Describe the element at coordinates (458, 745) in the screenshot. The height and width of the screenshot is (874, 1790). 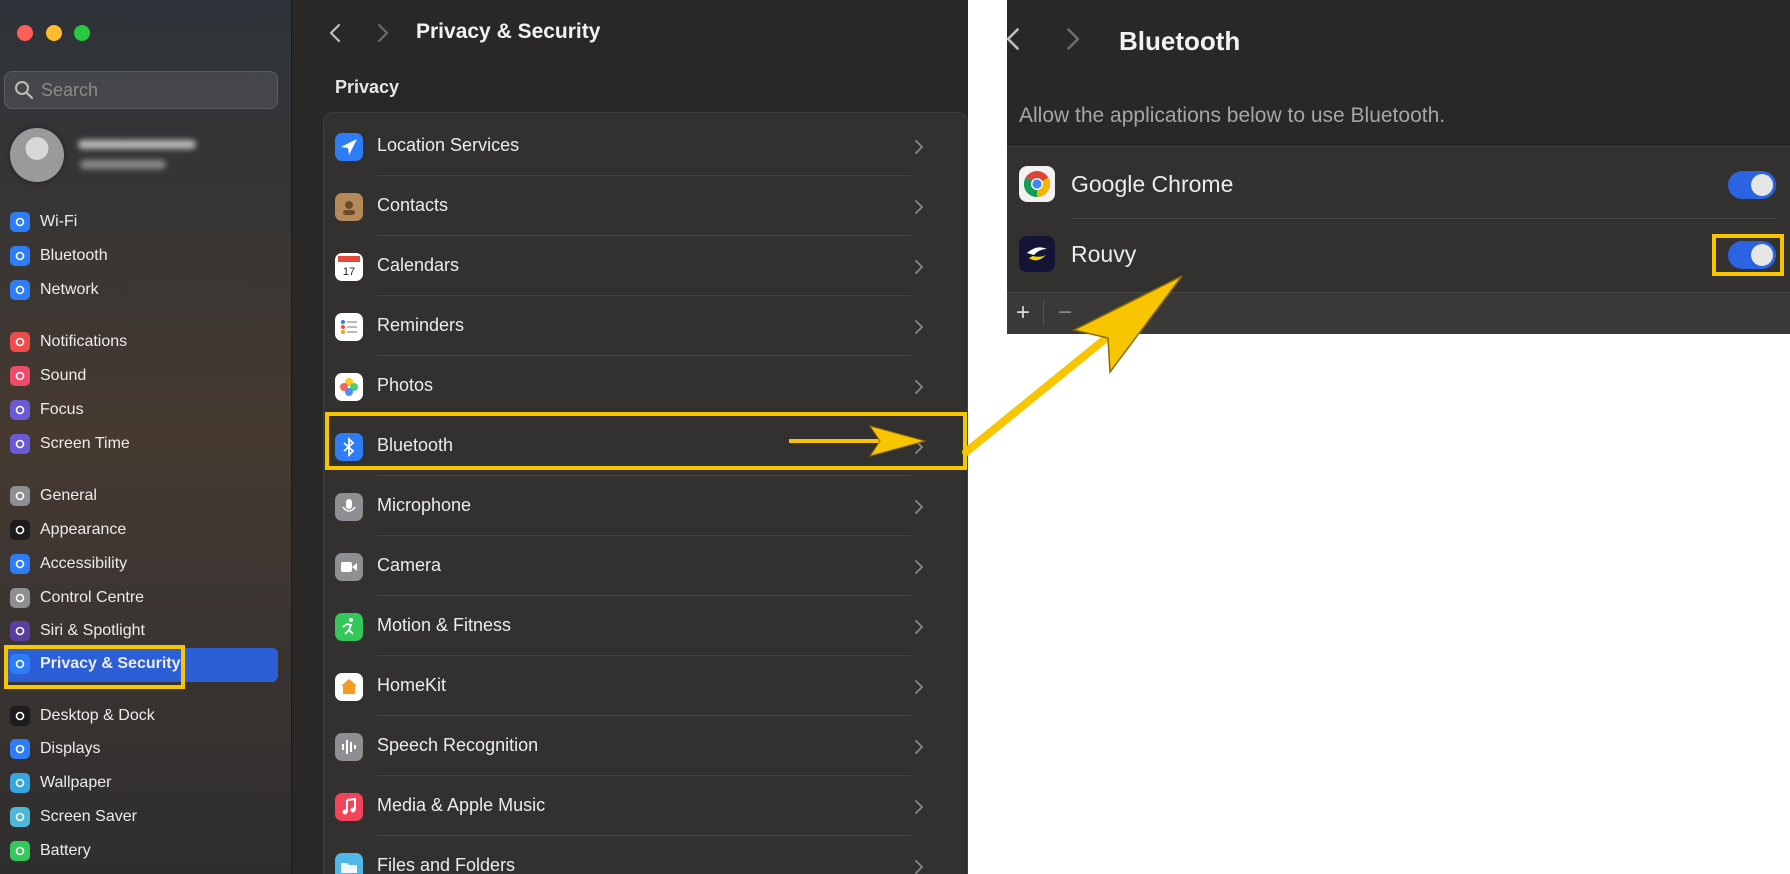
I see `privacy-row-label: Speech Recognition` at that location.